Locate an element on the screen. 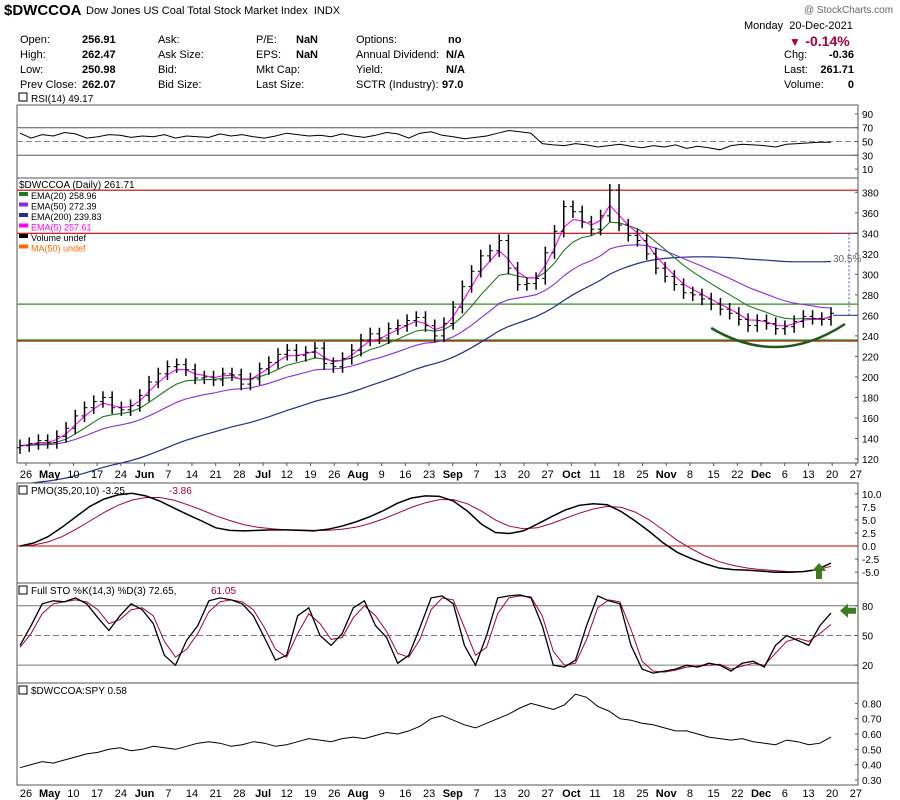 The height and width of the screenshot is (800, 900). rsi-legend: RSI(14) 49.17 is located at coordinates (62, 99).